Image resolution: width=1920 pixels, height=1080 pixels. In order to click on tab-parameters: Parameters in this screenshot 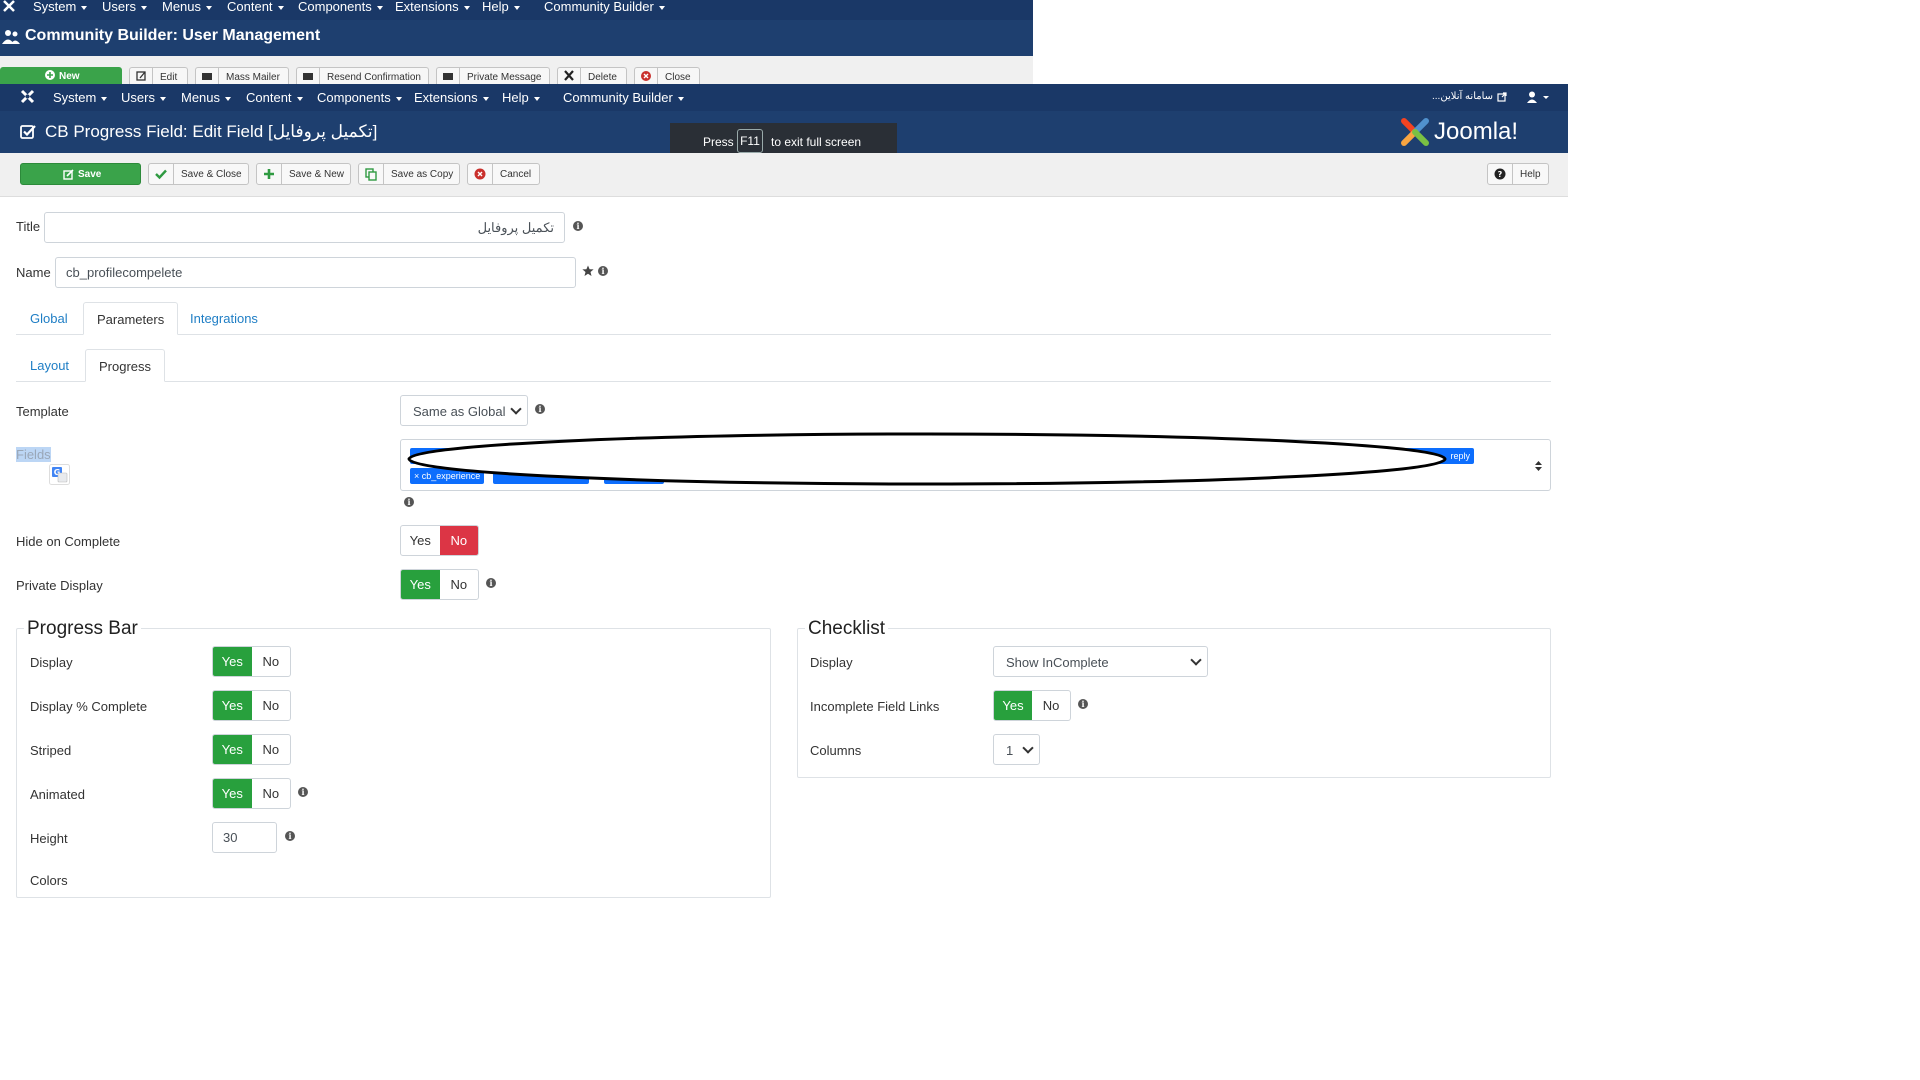, I will do `click(131, 318)`.